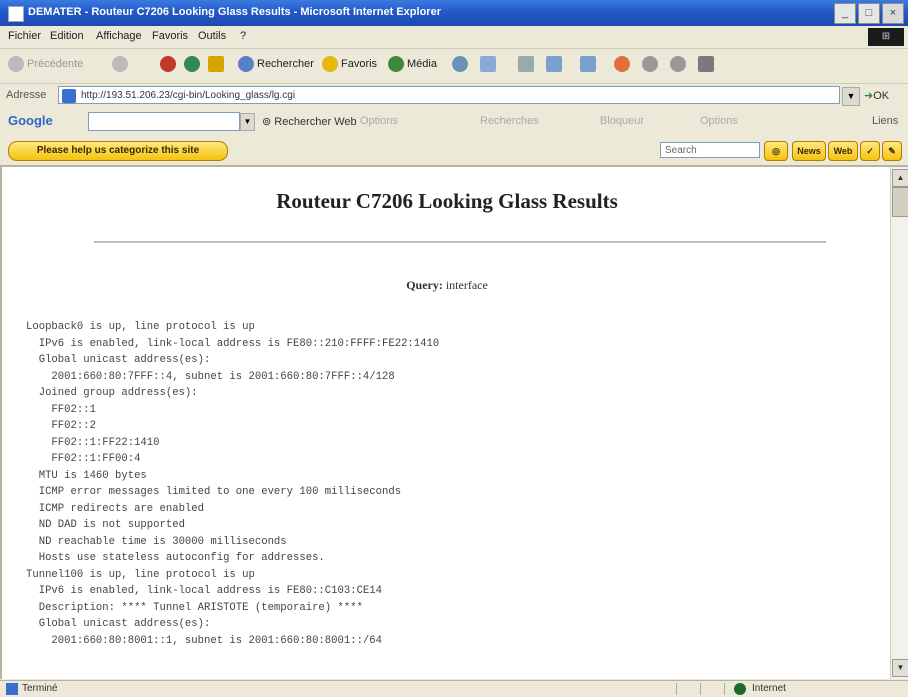 The height and width of the screenshot is (697, 908). Describe the element at coordinates (843, 151) in the screenshot. I see `web-button: Web` at that location.